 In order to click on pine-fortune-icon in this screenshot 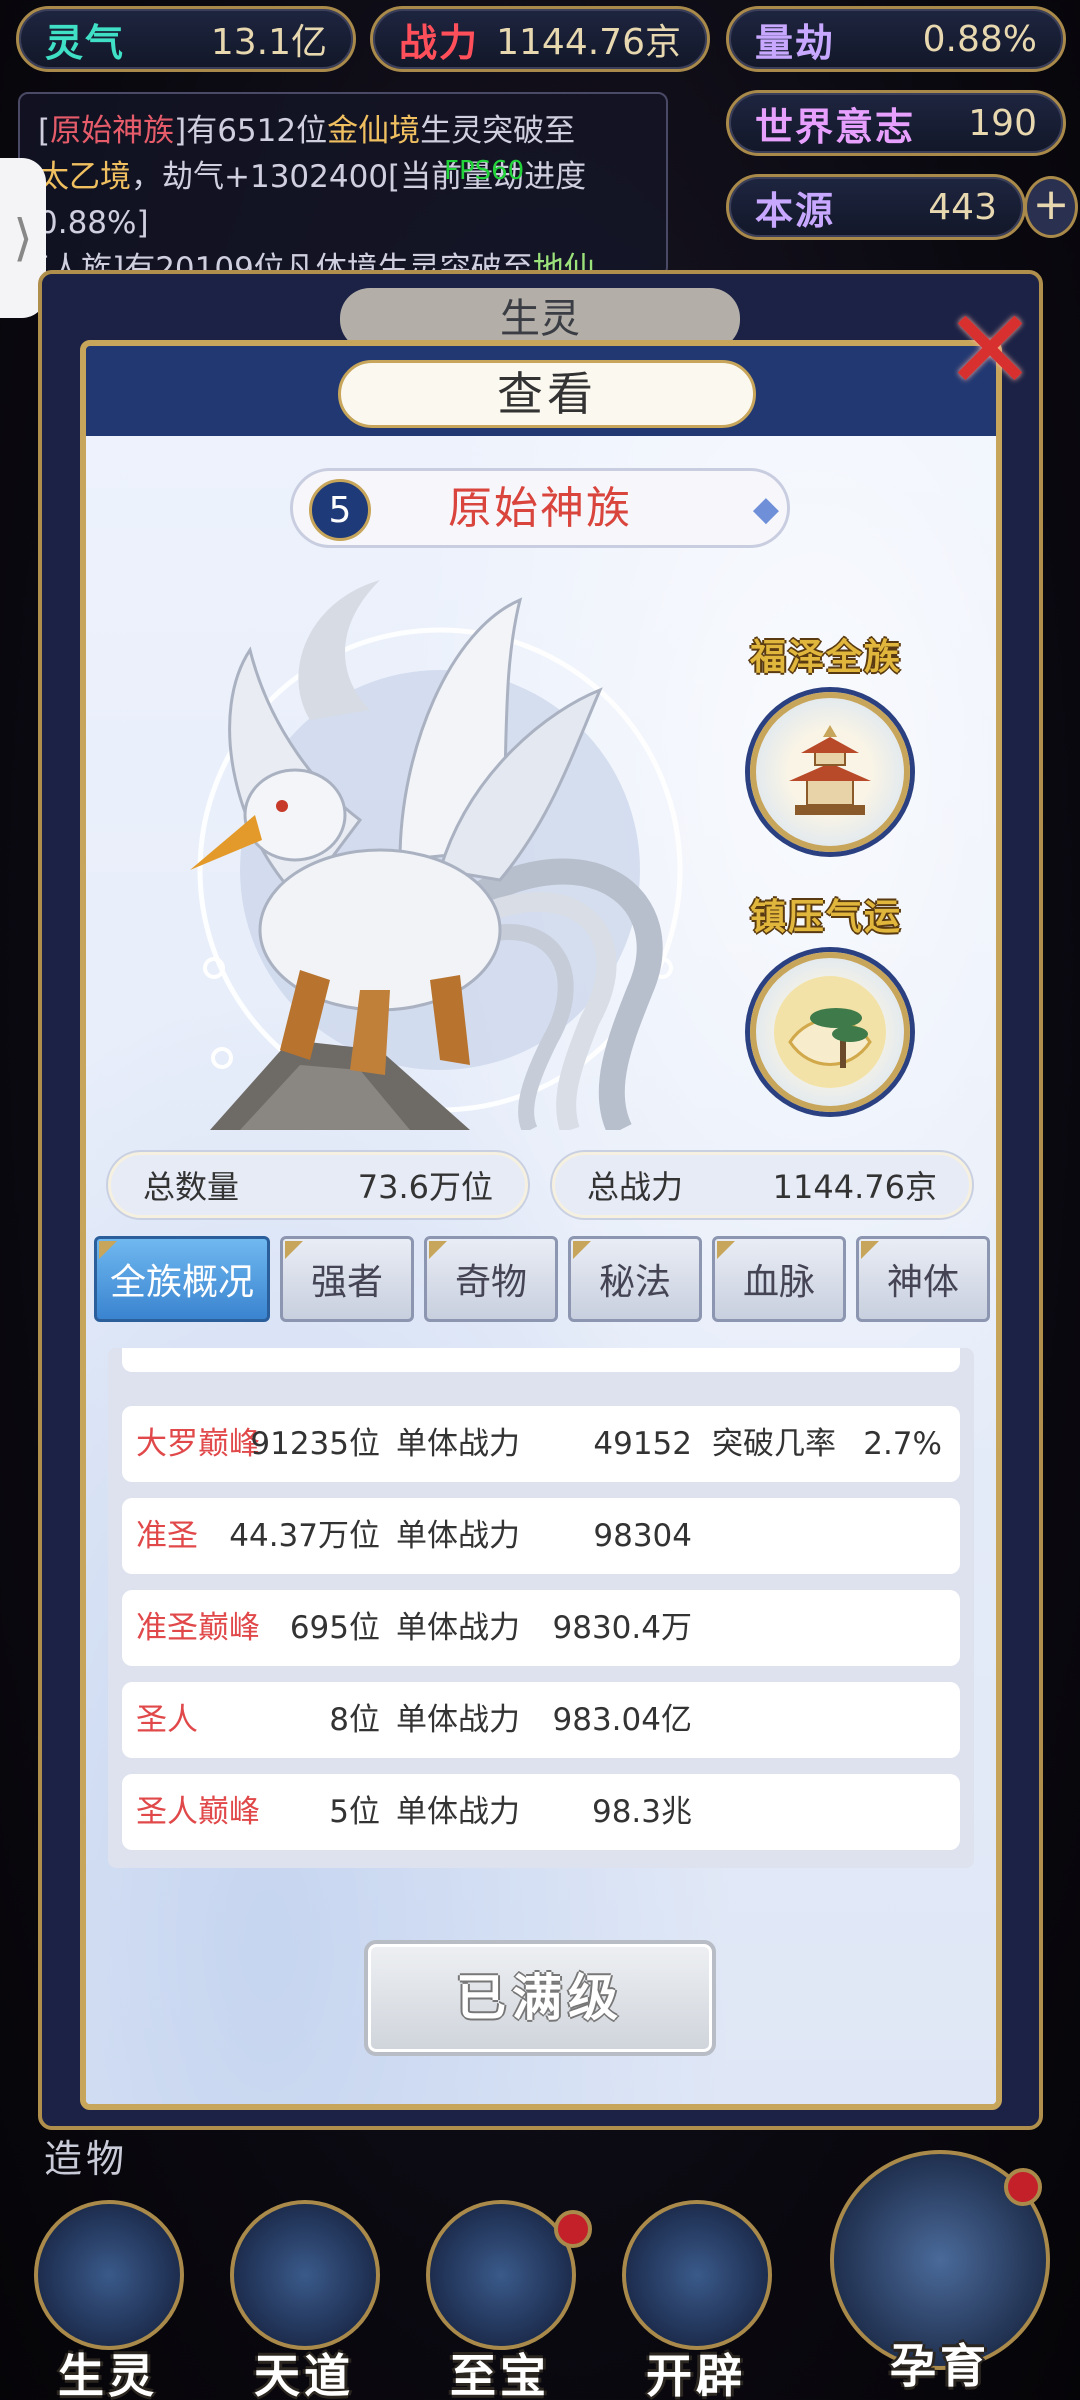, I will do `click(830, 1032)`.